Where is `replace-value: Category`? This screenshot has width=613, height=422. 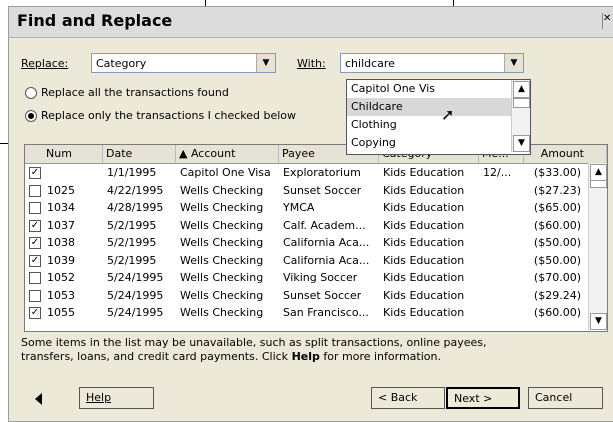 replace-value: Category is located at coordinates (121, 63).